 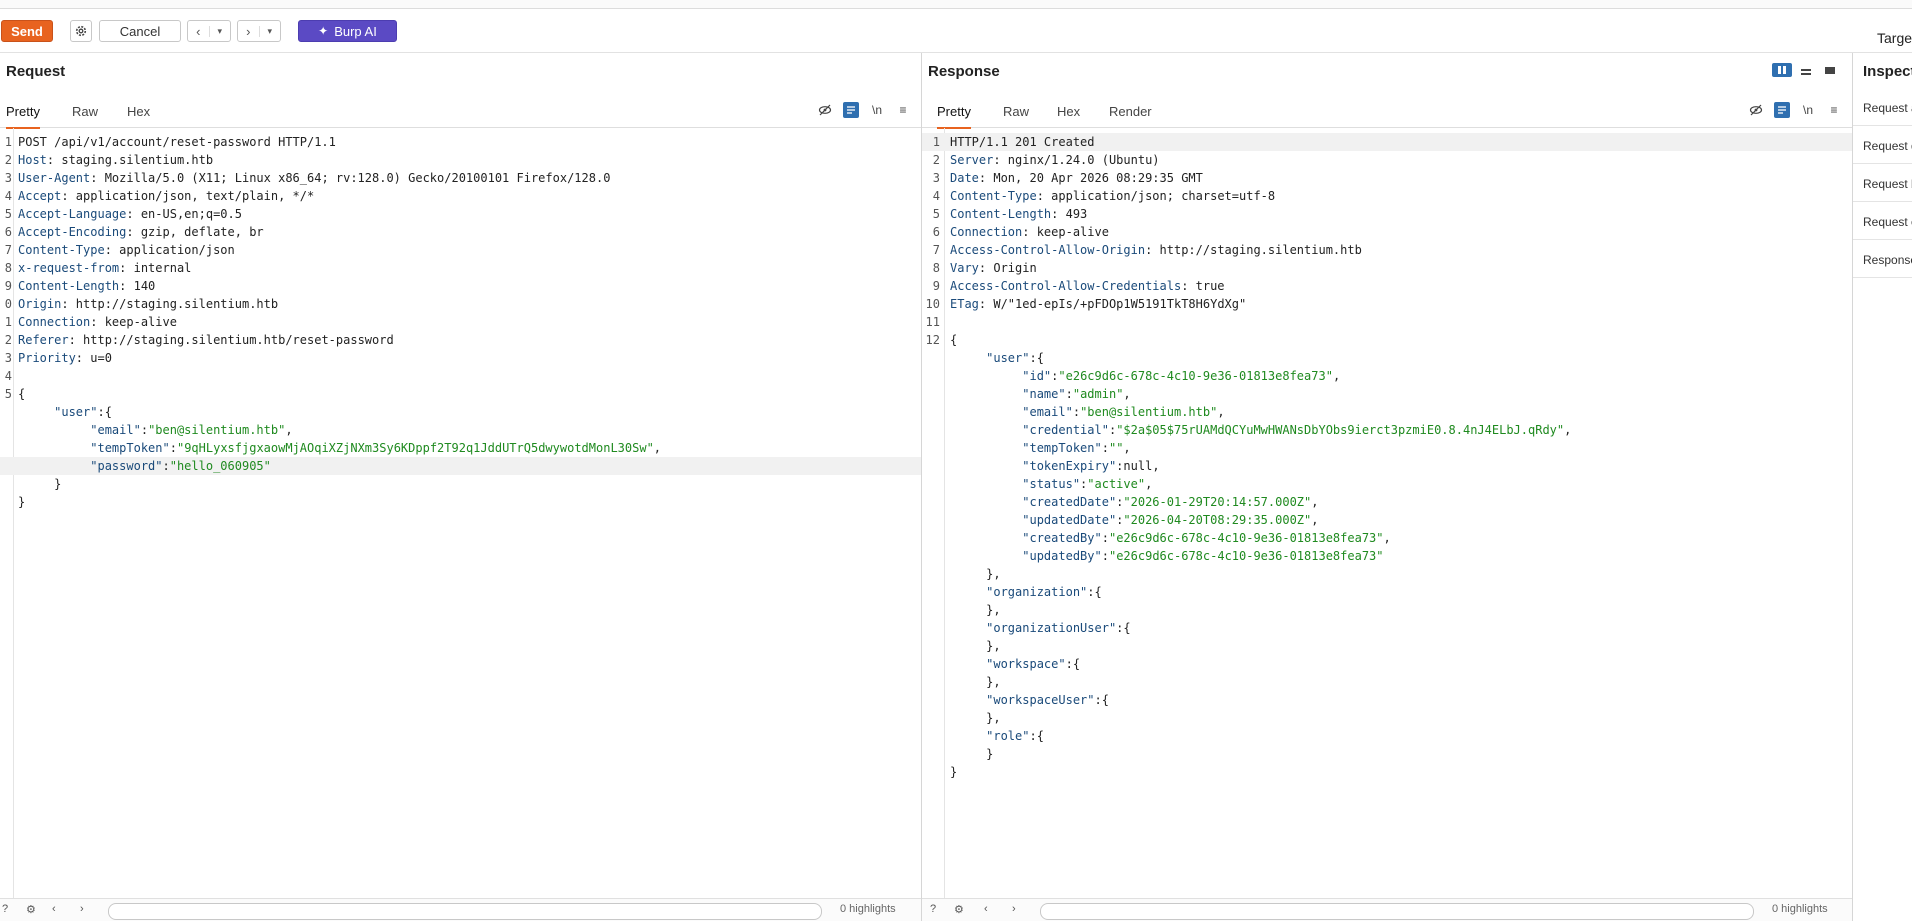 What do you see at coordinates (460, 394) in the screenshot?
I see `code-line: 5{` at bounding box center [460, 394].